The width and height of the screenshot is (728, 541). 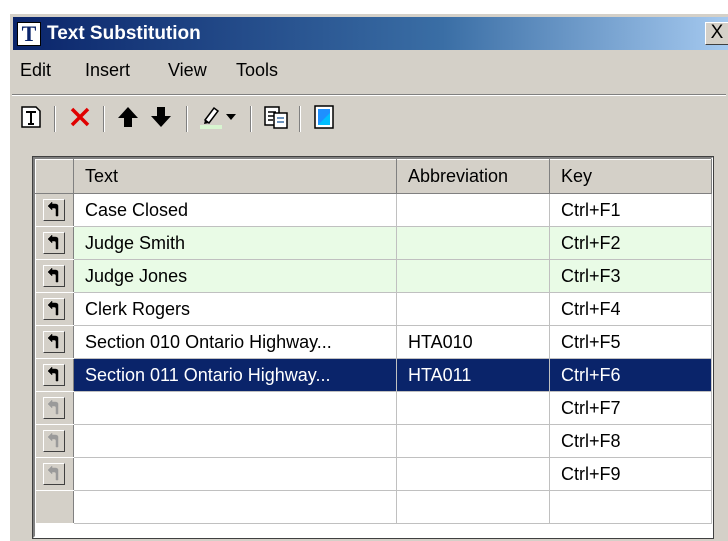 I want to click on key-cell: Ctrl+F3, so click(x=630, y=276).